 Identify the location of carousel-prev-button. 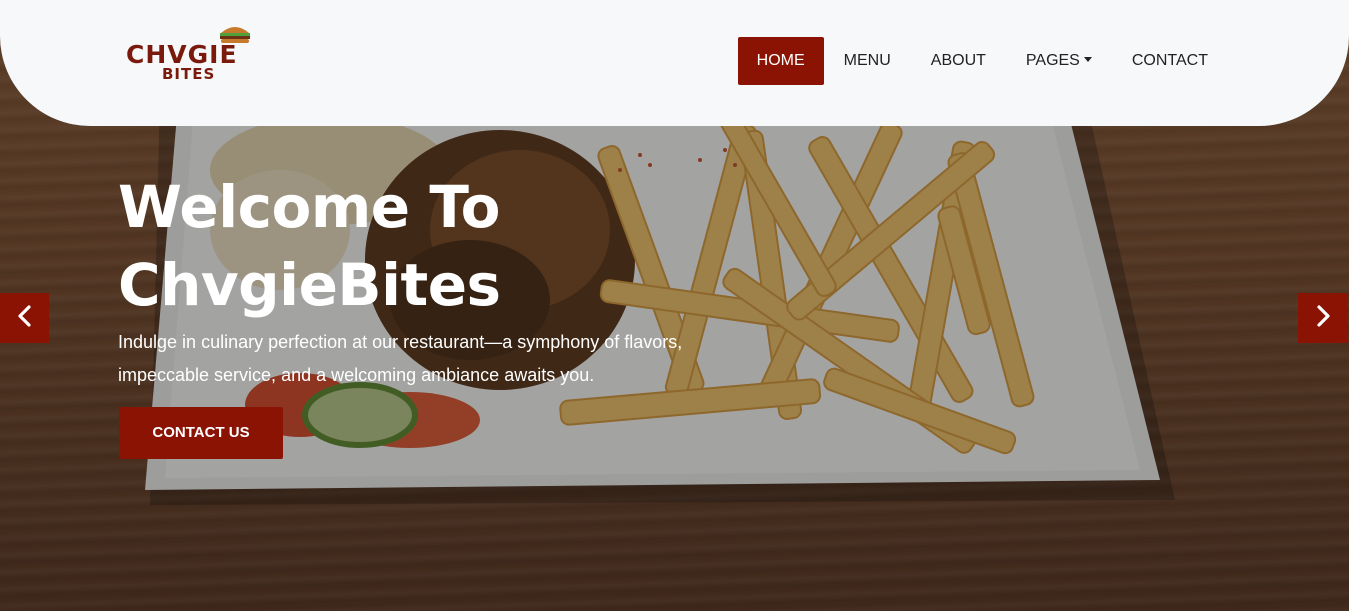
(24, 318).